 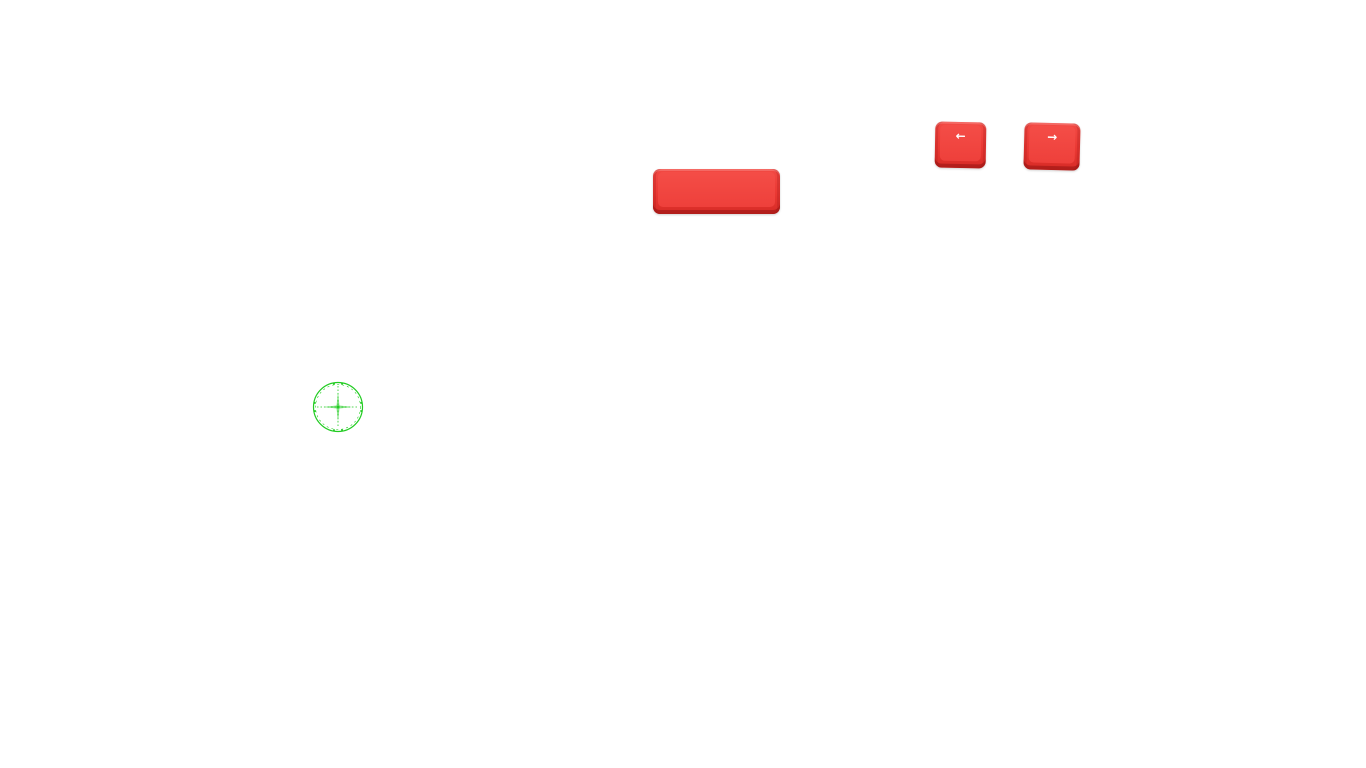 I want to click on crosshair-reticle-icon, so click(x=338, y=407).